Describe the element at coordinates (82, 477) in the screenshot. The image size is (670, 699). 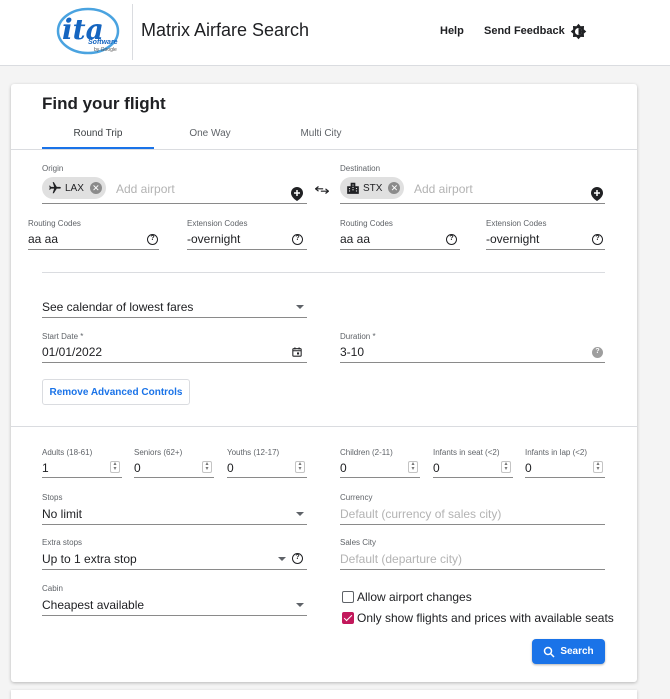
I see `adults-underline` at that location.